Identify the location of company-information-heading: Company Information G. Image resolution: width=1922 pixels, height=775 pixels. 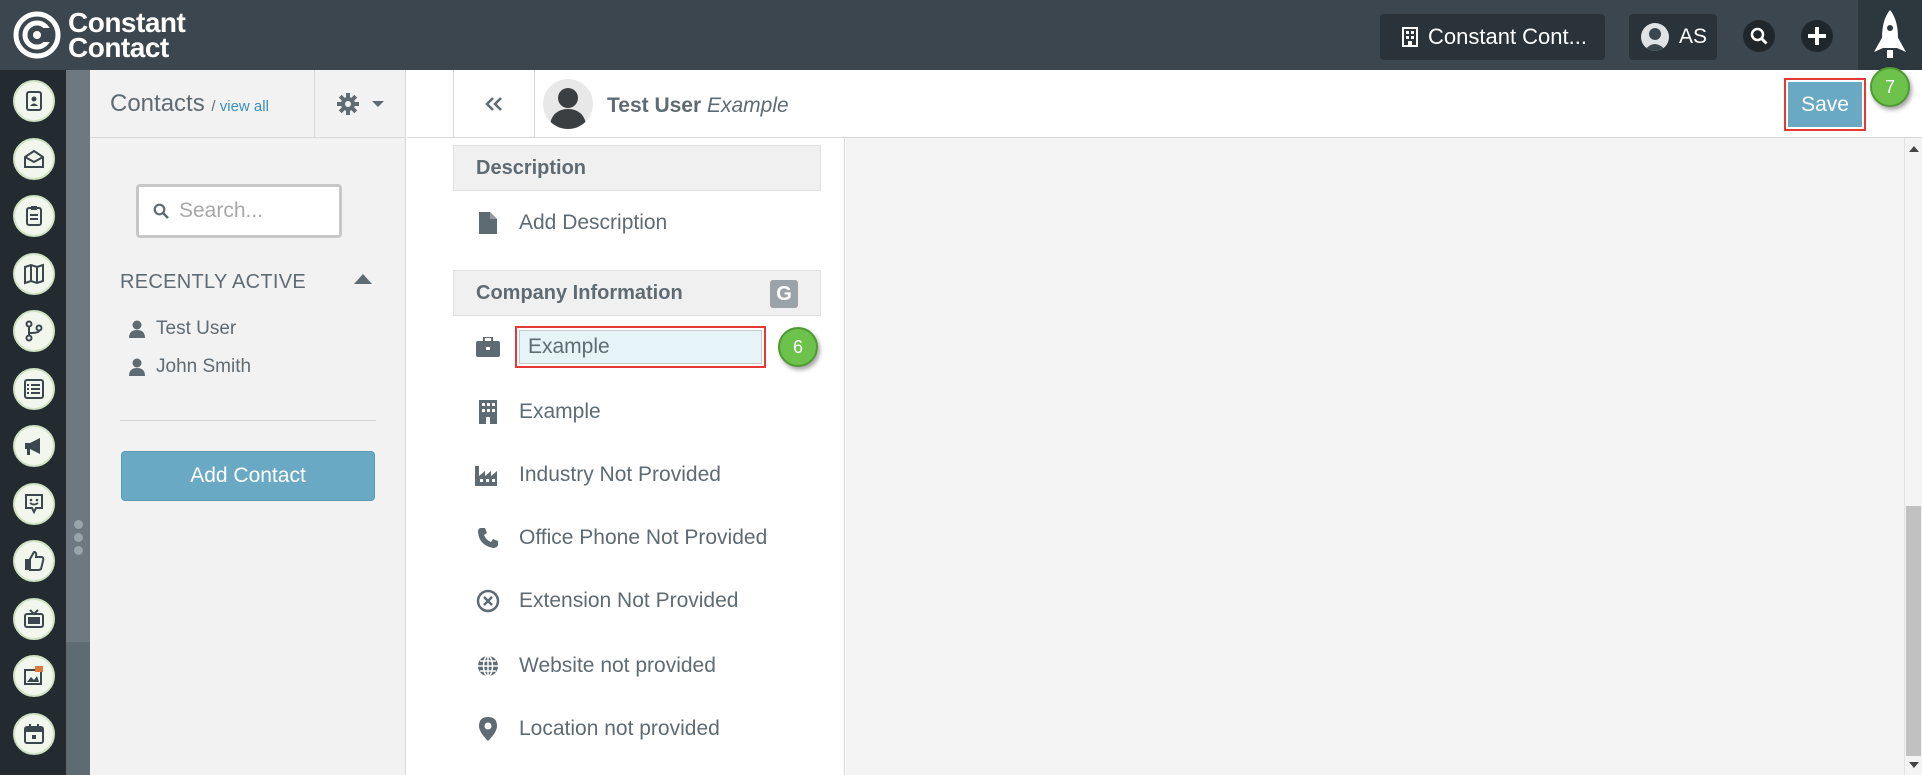
(637, 293).